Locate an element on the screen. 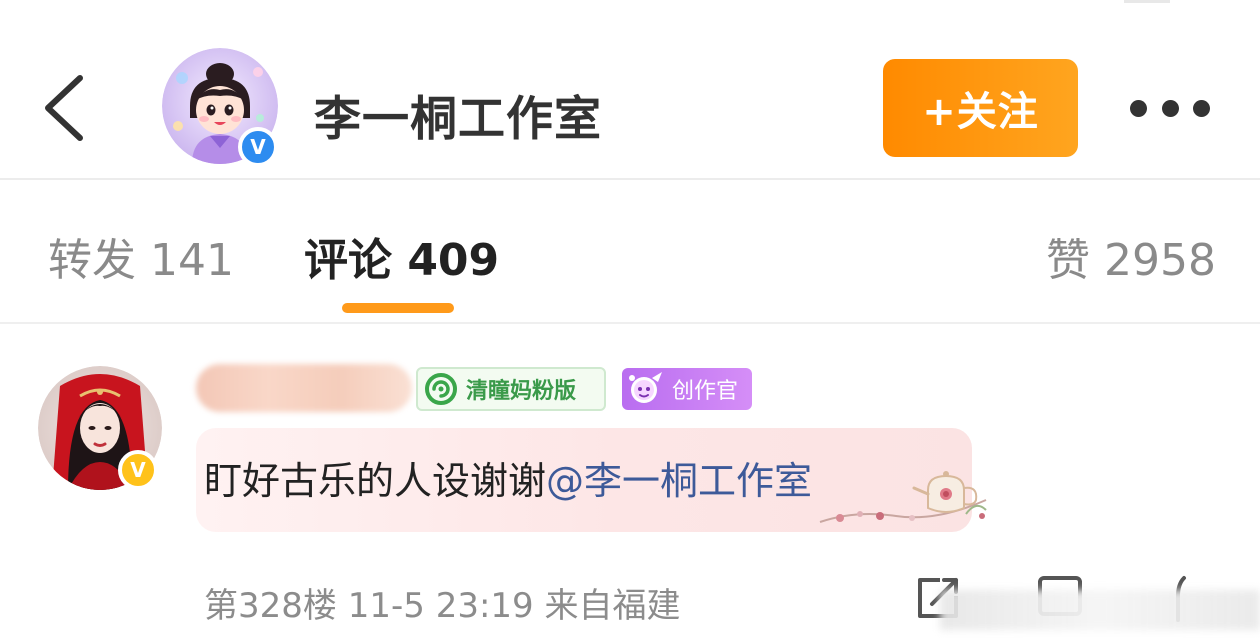 Image resolution: width=1260 pixels, height=638 pixels. fan-badge-label: 清瞳妈粉版 is located at coordinates (521, 391).